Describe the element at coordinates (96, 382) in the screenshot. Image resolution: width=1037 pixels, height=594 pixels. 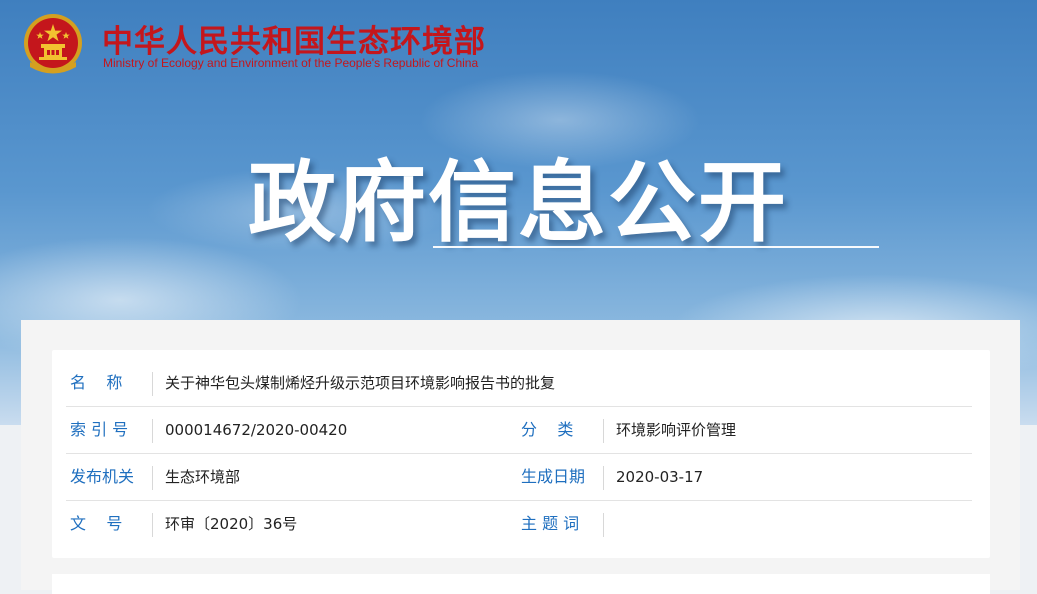
I see `name-label: 名 称` at that location.